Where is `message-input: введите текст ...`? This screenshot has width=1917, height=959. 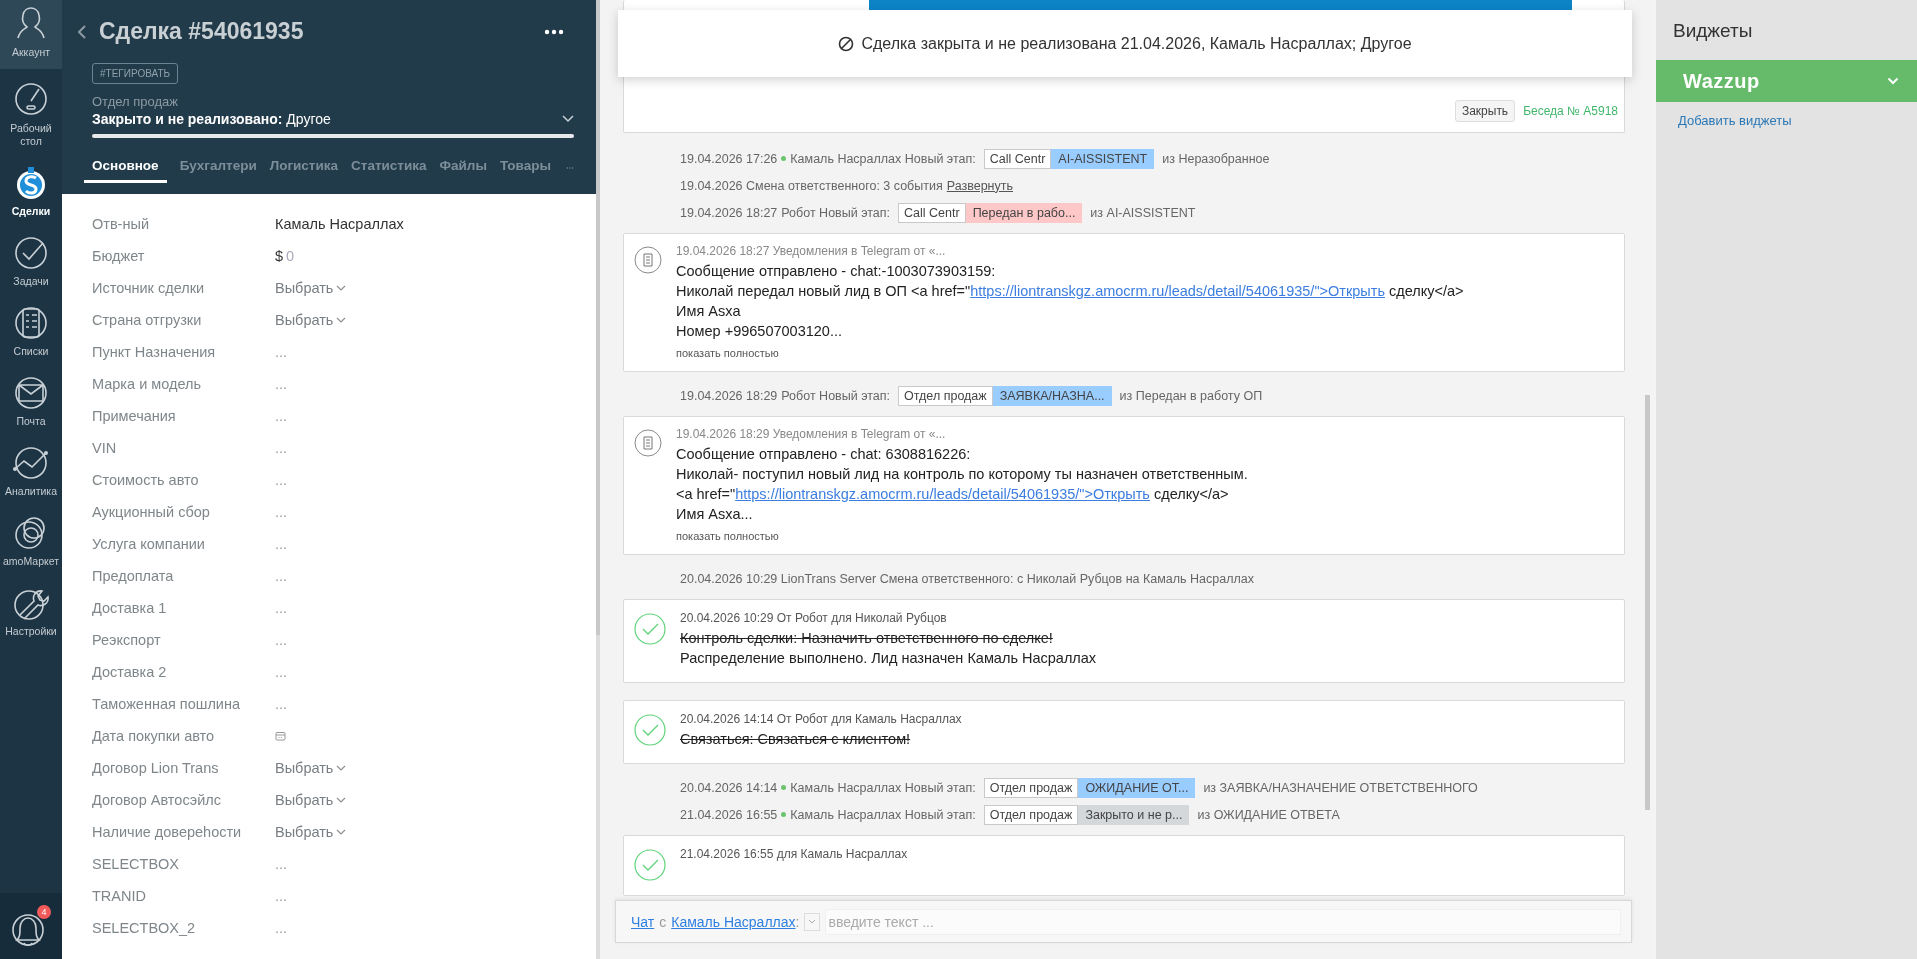
message-input: введите текст ... is located at coordinates (1223, 921).